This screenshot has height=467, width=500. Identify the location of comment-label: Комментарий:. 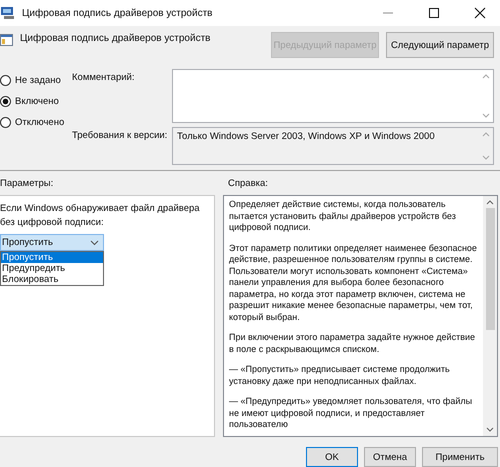
(104, 77).